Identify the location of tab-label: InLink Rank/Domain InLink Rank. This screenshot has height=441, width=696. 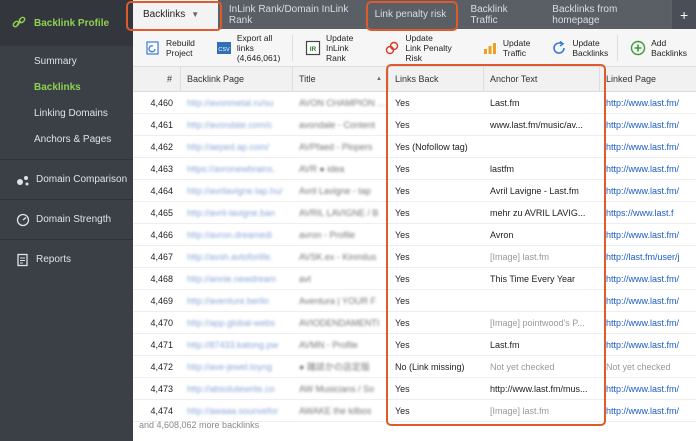
(288, 14).